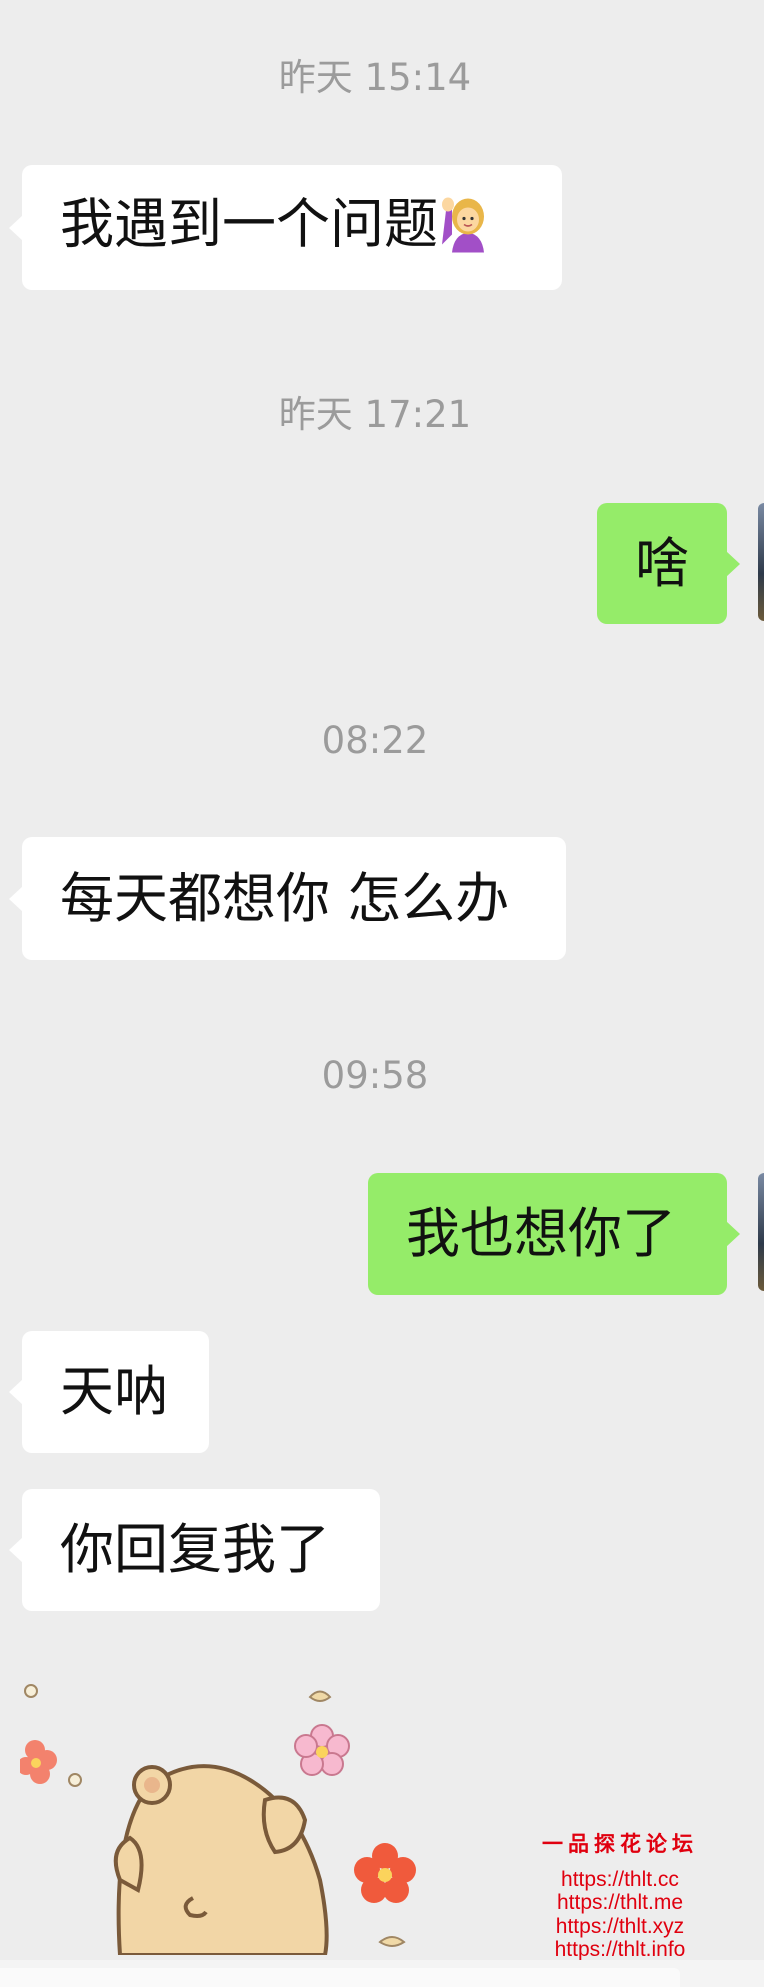 The image size is (764, 1987). Describe the element at coordinates (468, 227) in the screenshot. I see `woman-raising-hand-icon` at that location.